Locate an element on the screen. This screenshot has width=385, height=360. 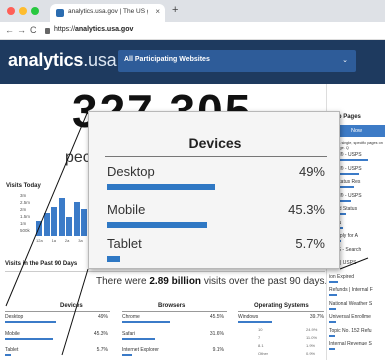
browser-row-label: Safari is located at coordinates (129, 334).